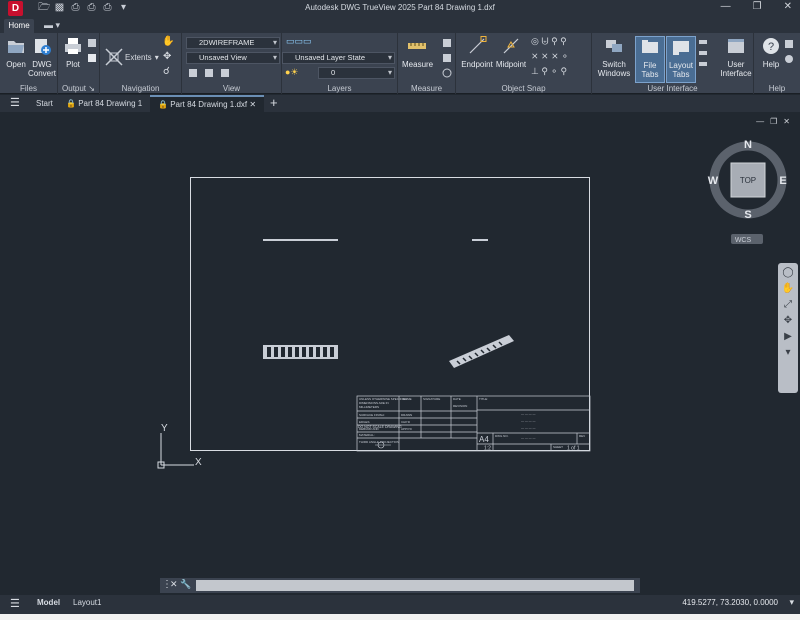  I want to click on center-snap-icon: ◎ ⨄ ⚲ ⚲, so click(549, 41).